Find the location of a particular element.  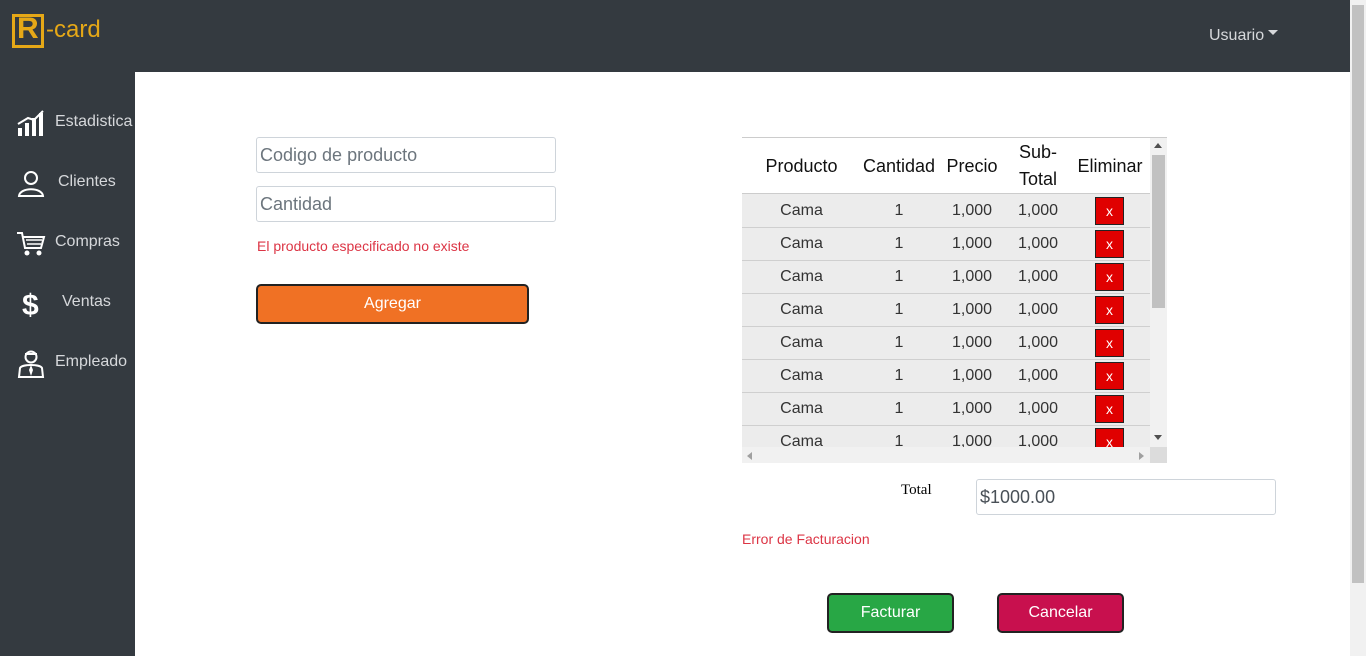

scroll-right-arrow-icon is located at coordinates (1141, 456).